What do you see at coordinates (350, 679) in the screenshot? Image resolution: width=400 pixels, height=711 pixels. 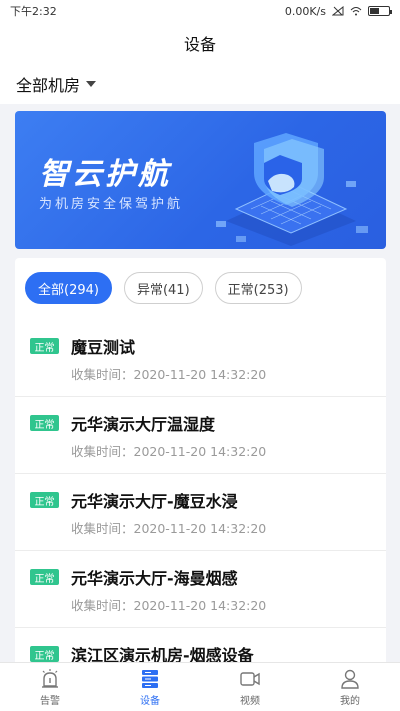 I see `user-icon` at bounding box center [350, 679].